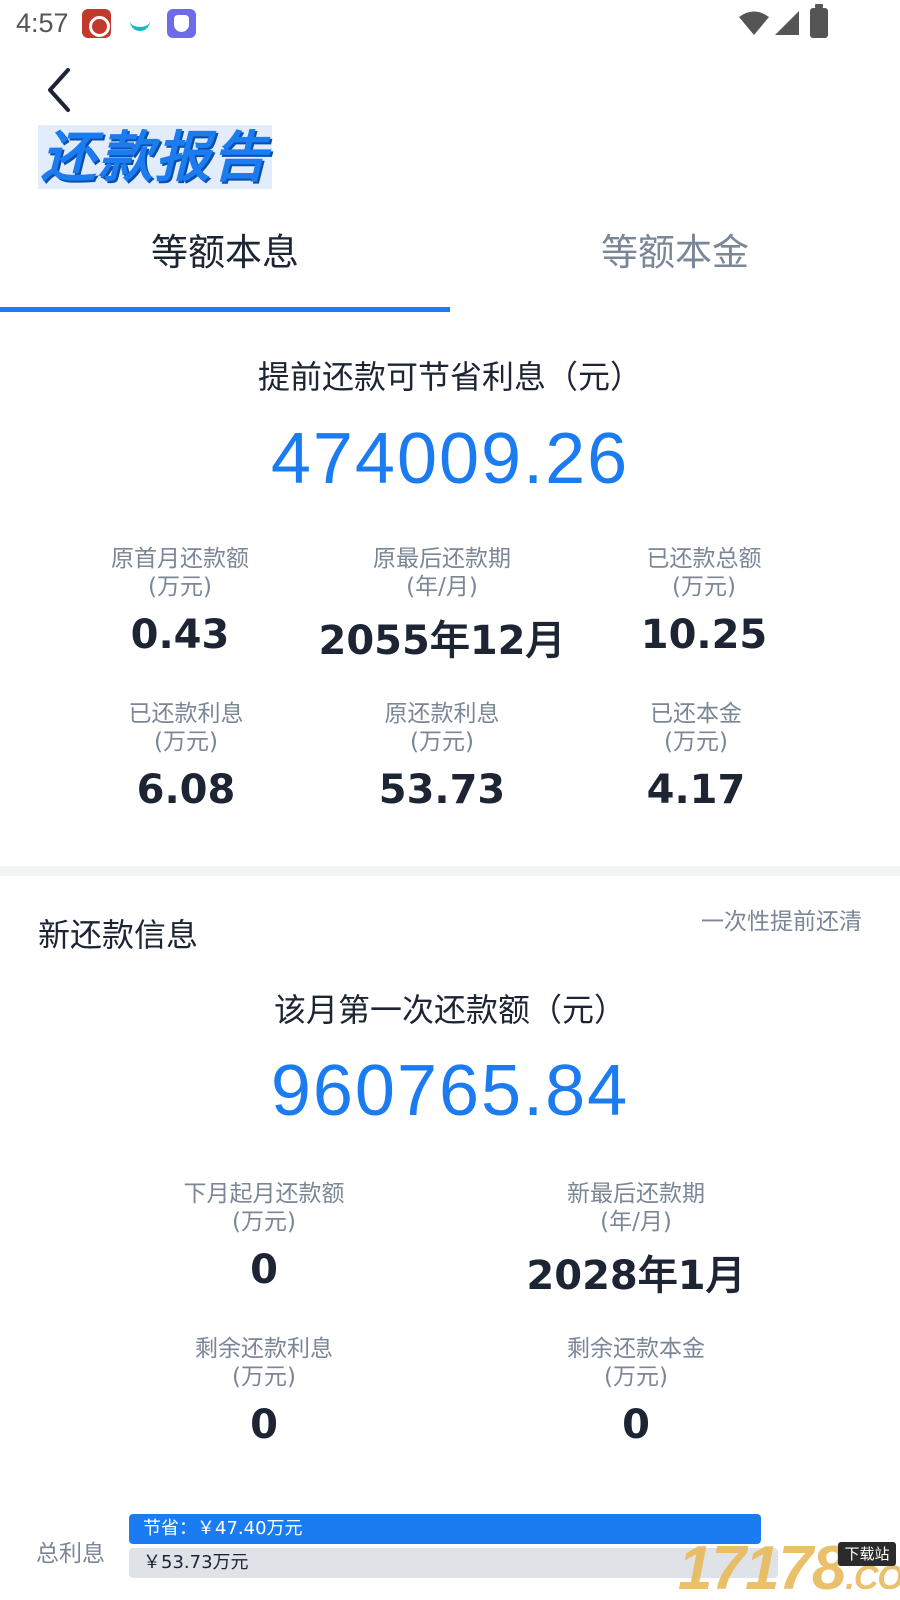 The width and height of the screenshot is (900, 1600). Describe the element at coordinates (180, 602) in the screenshot. I see `stat-original-first-payment: 原首月还款额 (万元) 0.43` at that location.